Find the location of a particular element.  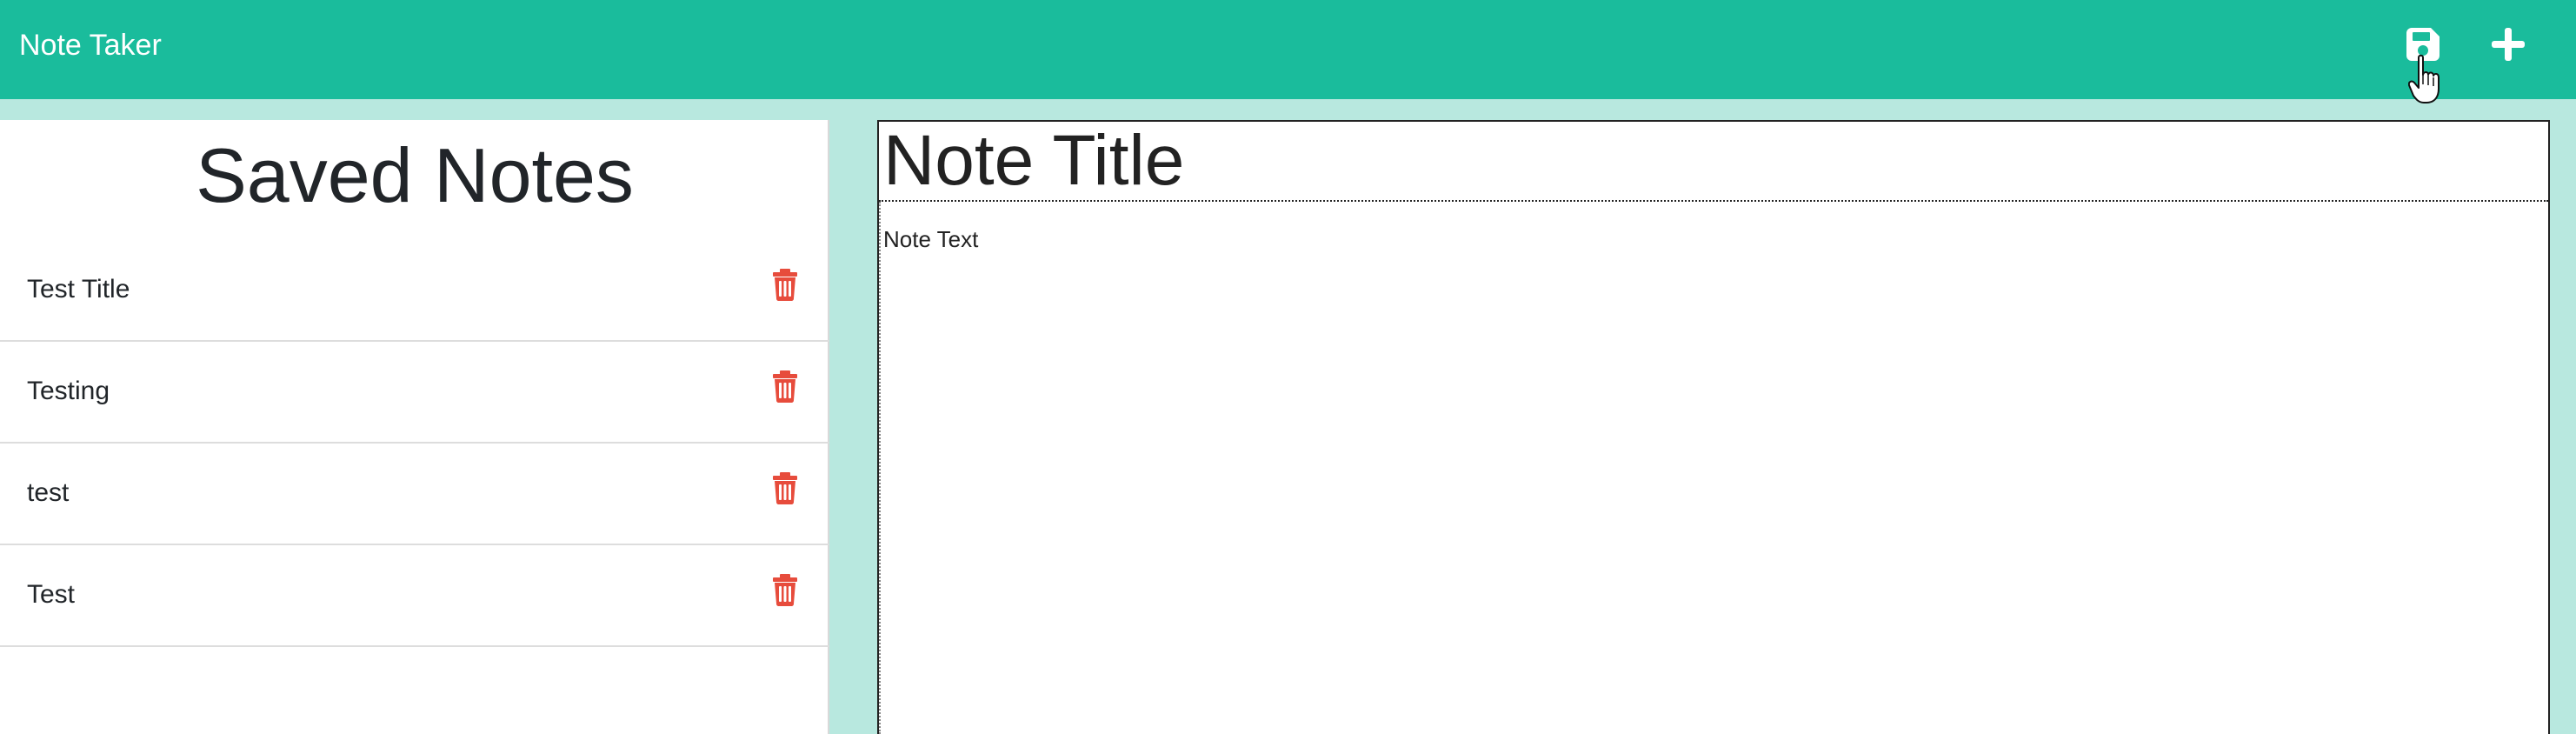

plus-icon is located at coordinates (2508, 45).